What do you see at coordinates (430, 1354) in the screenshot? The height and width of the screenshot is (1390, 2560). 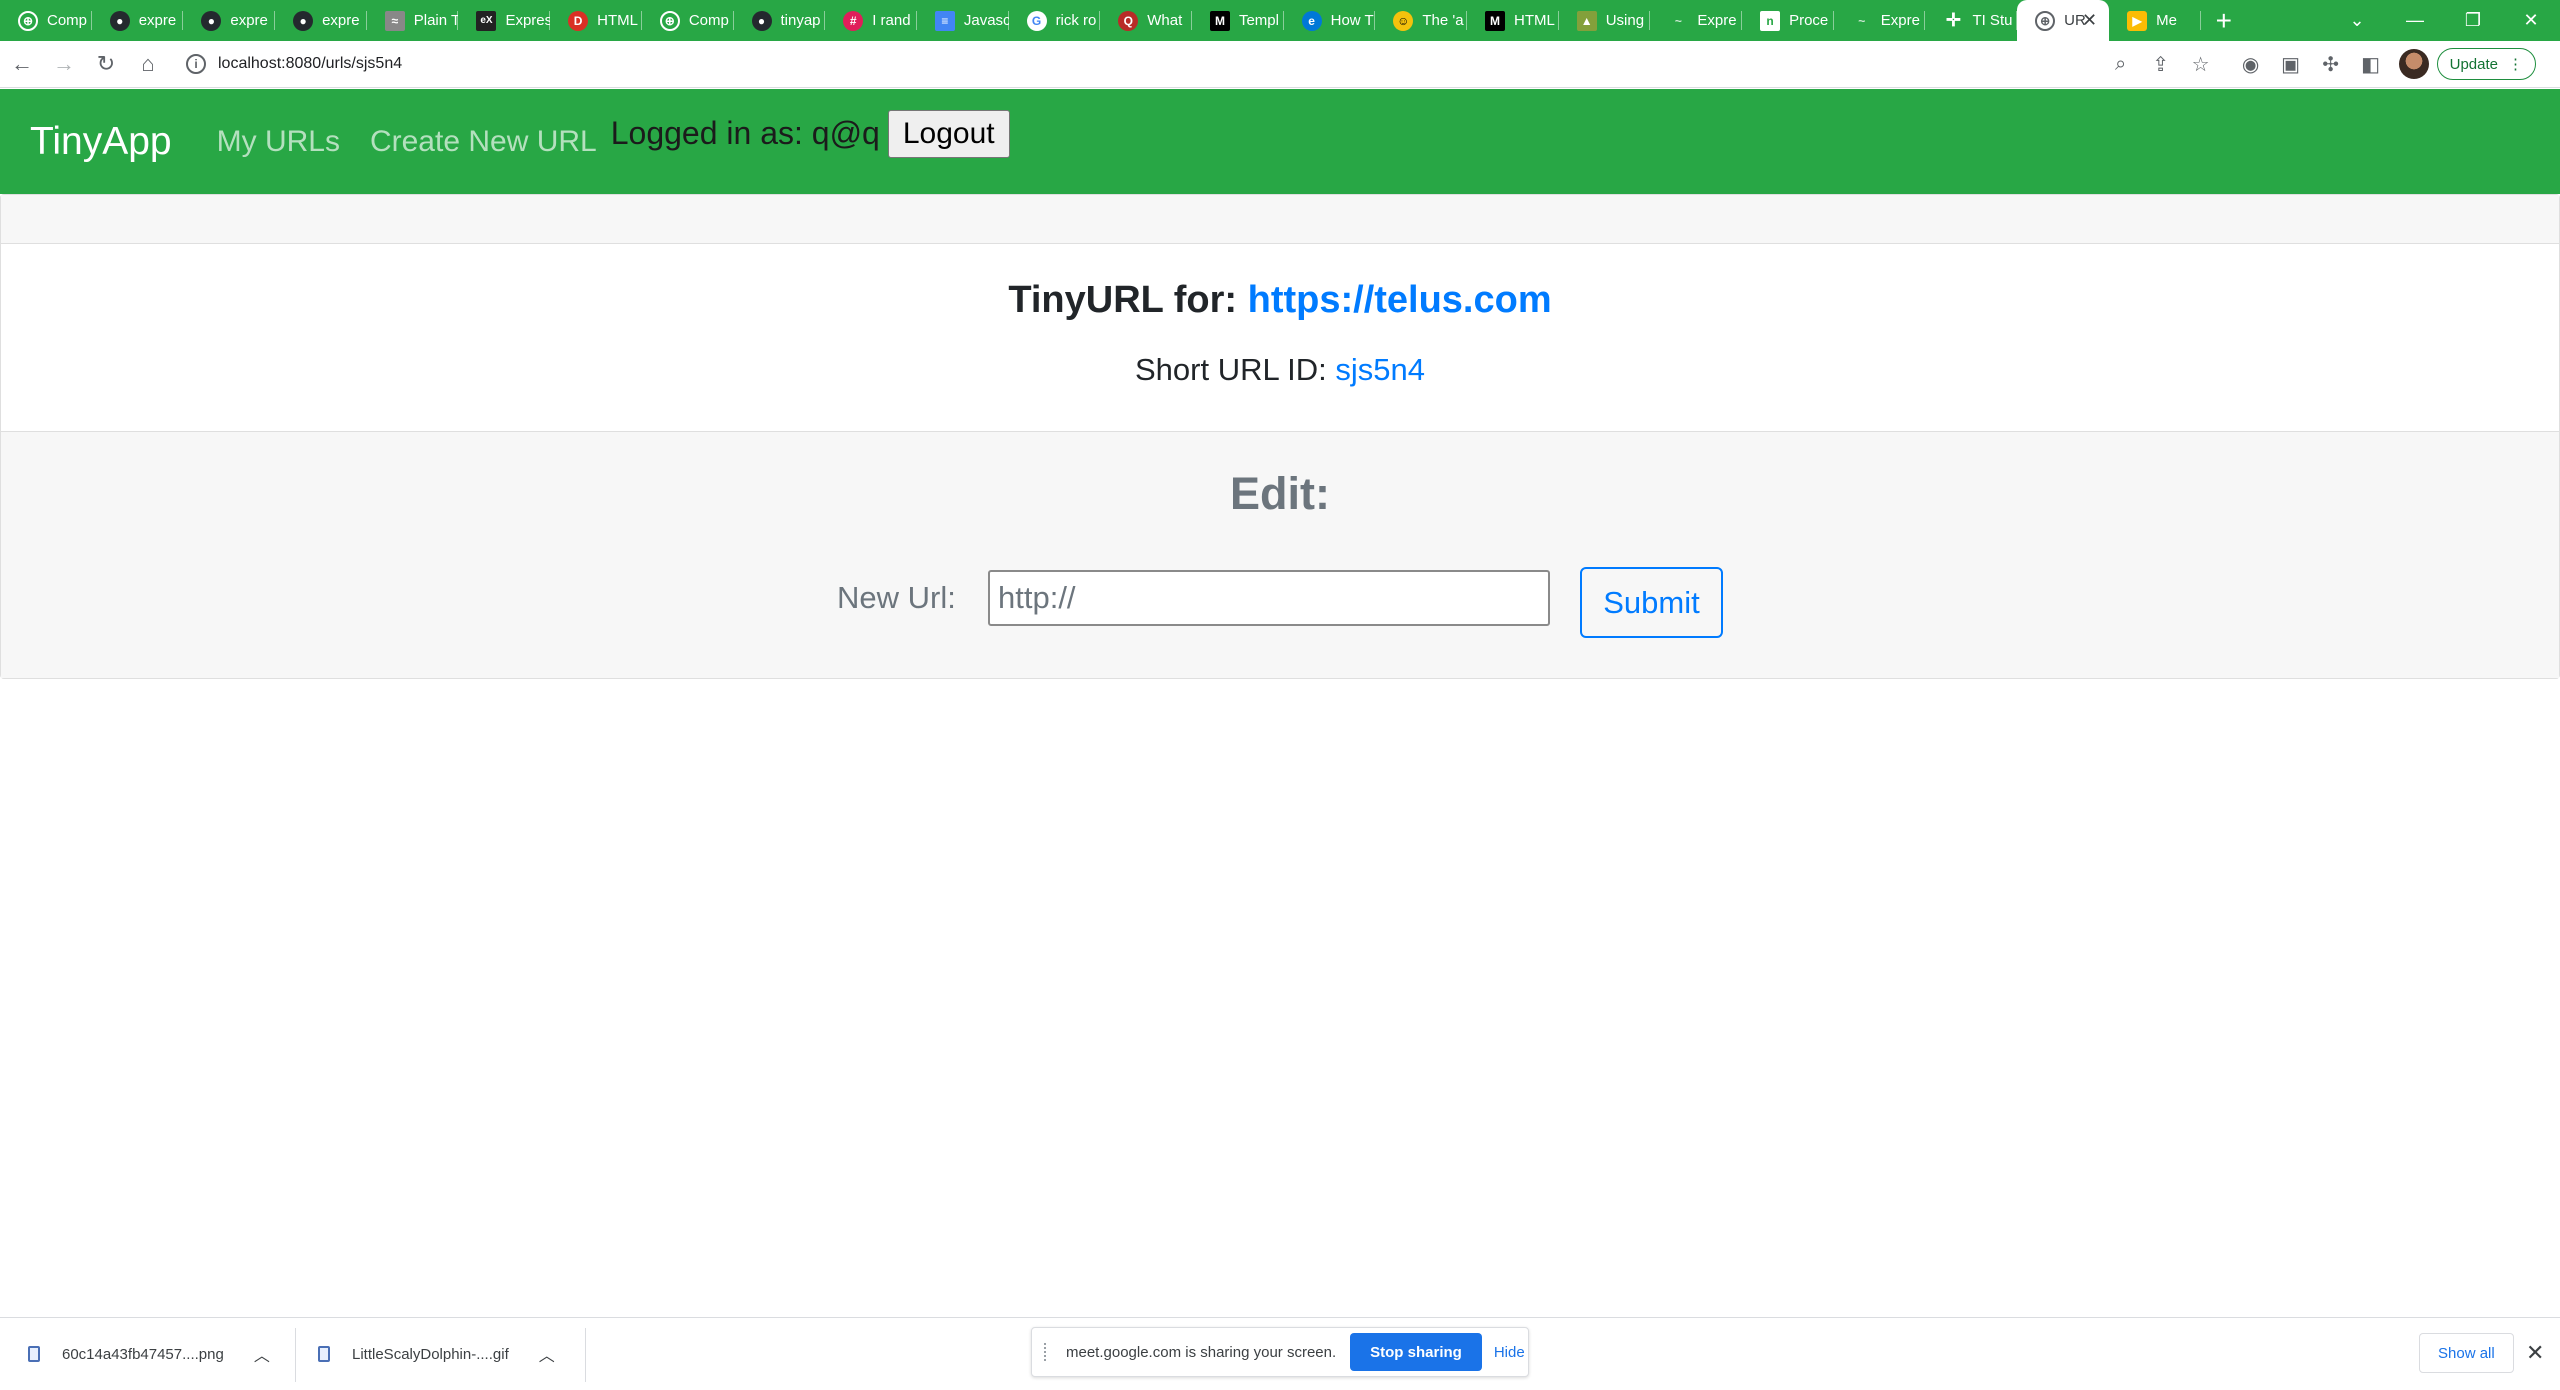 I see `download-filename: LittleScalyDolphin-....gif` at bounding box center [430, 1354].